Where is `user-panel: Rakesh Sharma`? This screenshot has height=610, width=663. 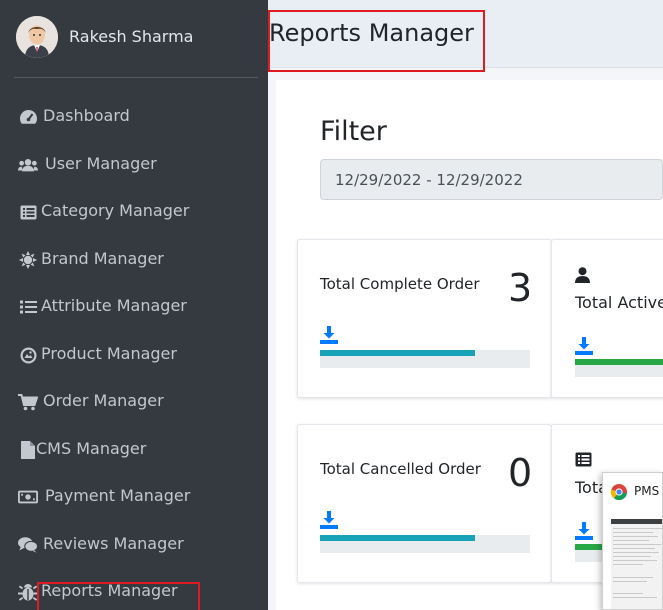
user-panel: Rakesh Sharma is located at coordinates (134, 39).